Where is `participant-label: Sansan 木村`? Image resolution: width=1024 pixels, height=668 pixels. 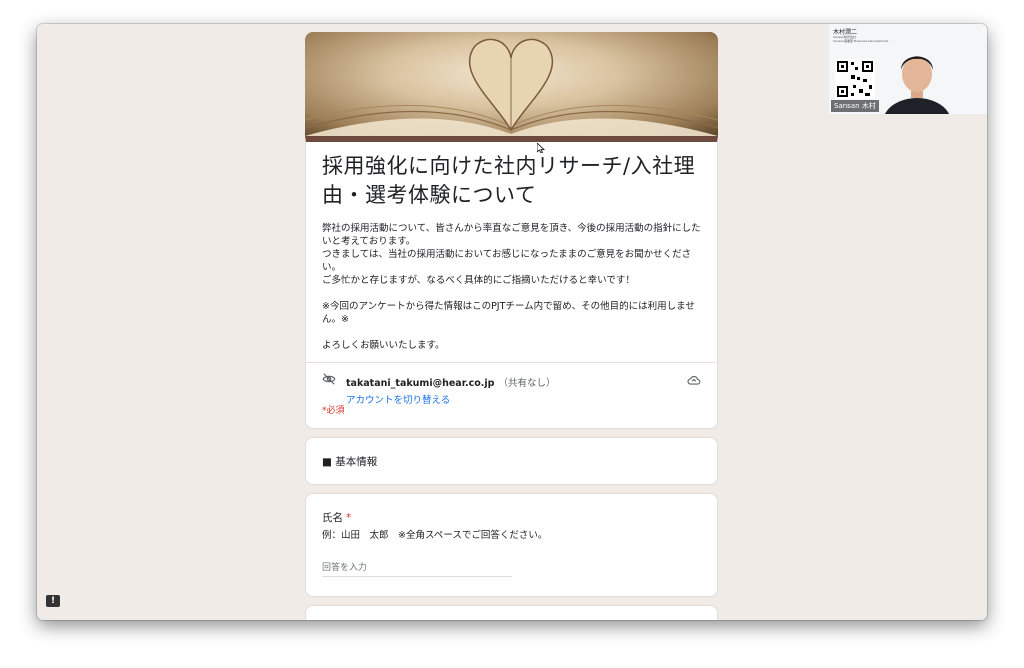
participant-label: Sansan 木村 is located at coordinates (855, 106).